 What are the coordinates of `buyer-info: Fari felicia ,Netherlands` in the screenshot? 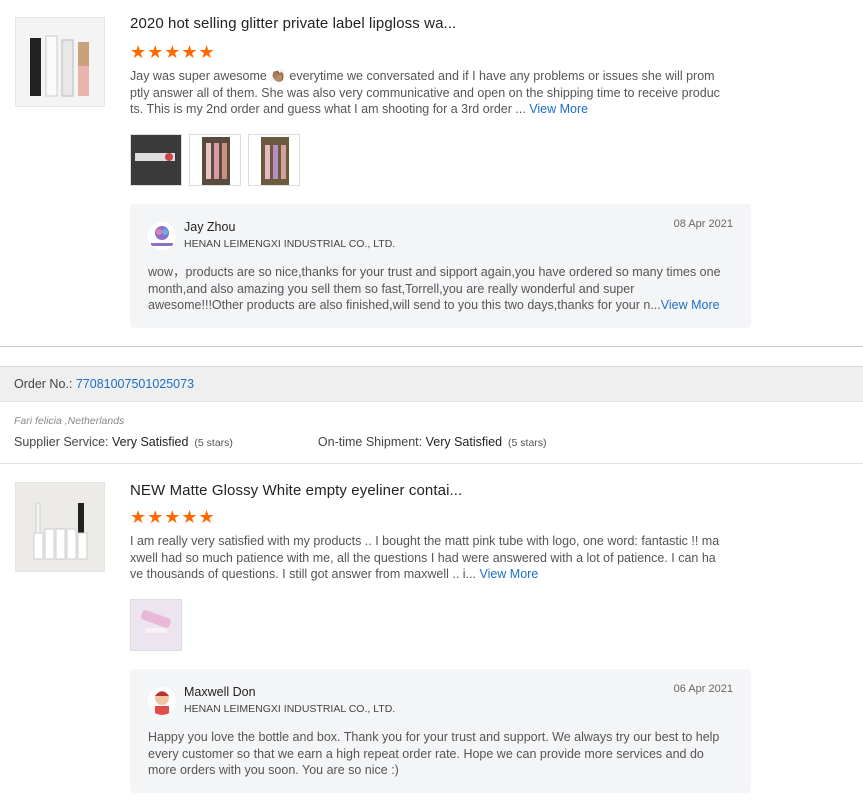 It's located at (69, 421).